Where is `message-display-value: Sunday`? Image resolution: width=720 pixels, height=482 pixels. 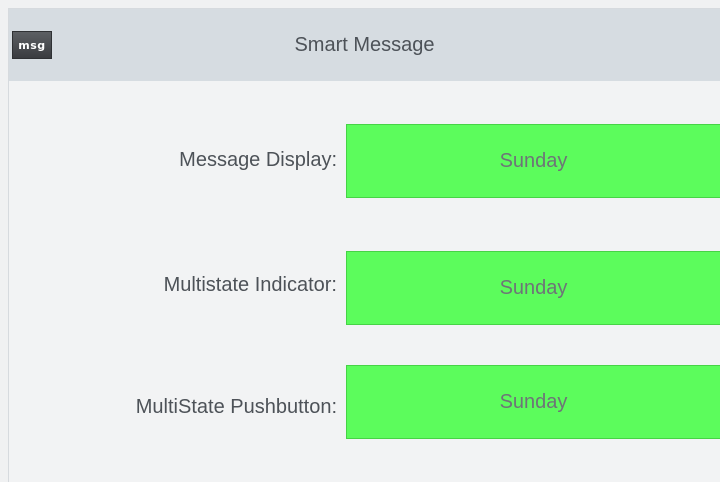
message-display-value: Sunday is located at coordinates (533, 160).